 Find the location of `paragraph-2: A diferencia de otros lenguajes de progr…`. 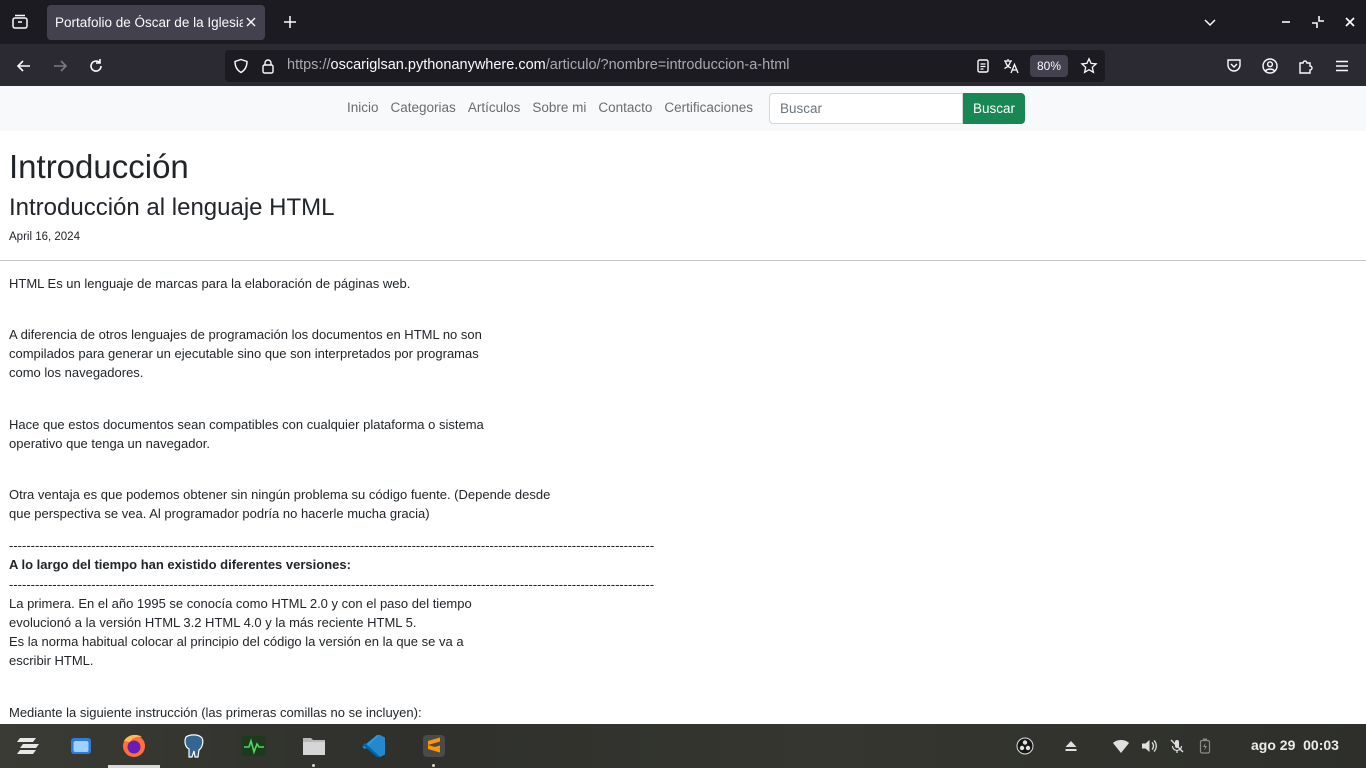

paragraph-2: A diferencia de otros lenguajes de progr… is located at coordinates (245, 353).